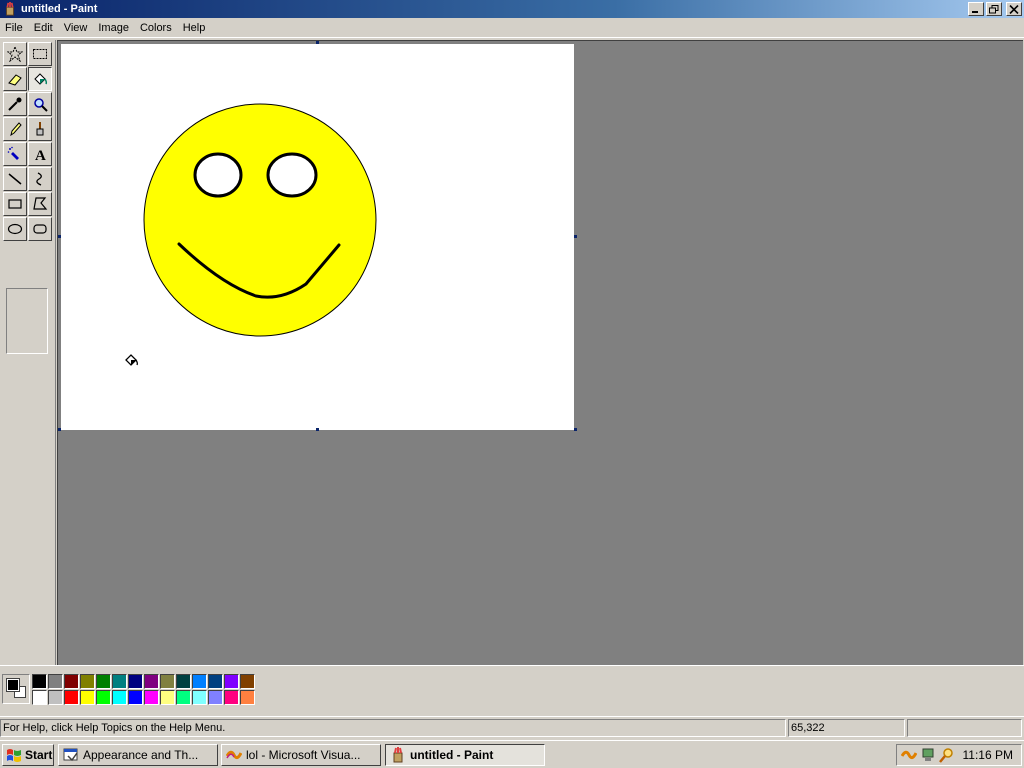 Image resolution: width=1024 pixels, height=768 pixels. What do you see at coordinates (39, 755) in the screenshot?
I see `start-label: Start` at bounding box center [39, 755].